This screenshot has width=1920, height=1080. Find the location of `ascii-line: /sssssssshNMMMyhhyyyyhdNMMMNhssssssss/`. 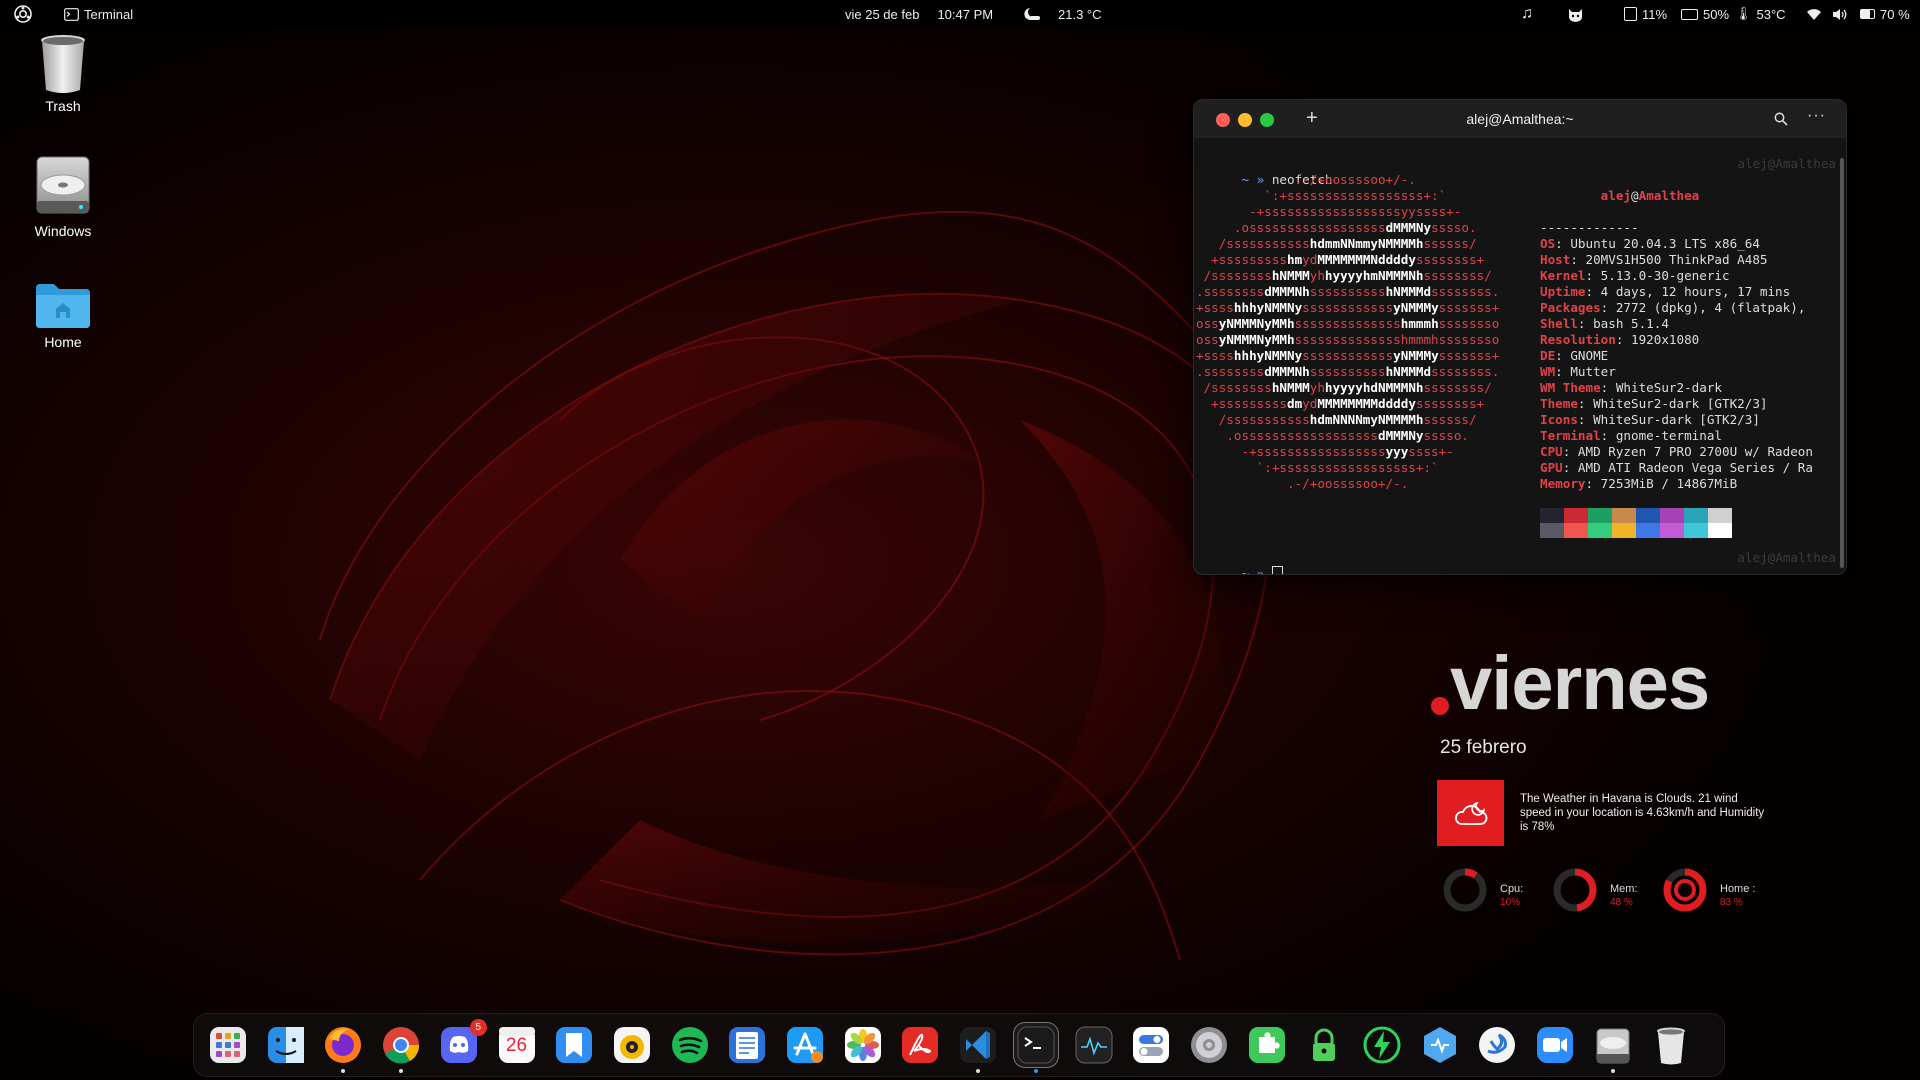

ascii-line: /sssssssshNMMMyhhyyyyhdNMMMNhssssssss/ is located at coordinates (1347, 388).